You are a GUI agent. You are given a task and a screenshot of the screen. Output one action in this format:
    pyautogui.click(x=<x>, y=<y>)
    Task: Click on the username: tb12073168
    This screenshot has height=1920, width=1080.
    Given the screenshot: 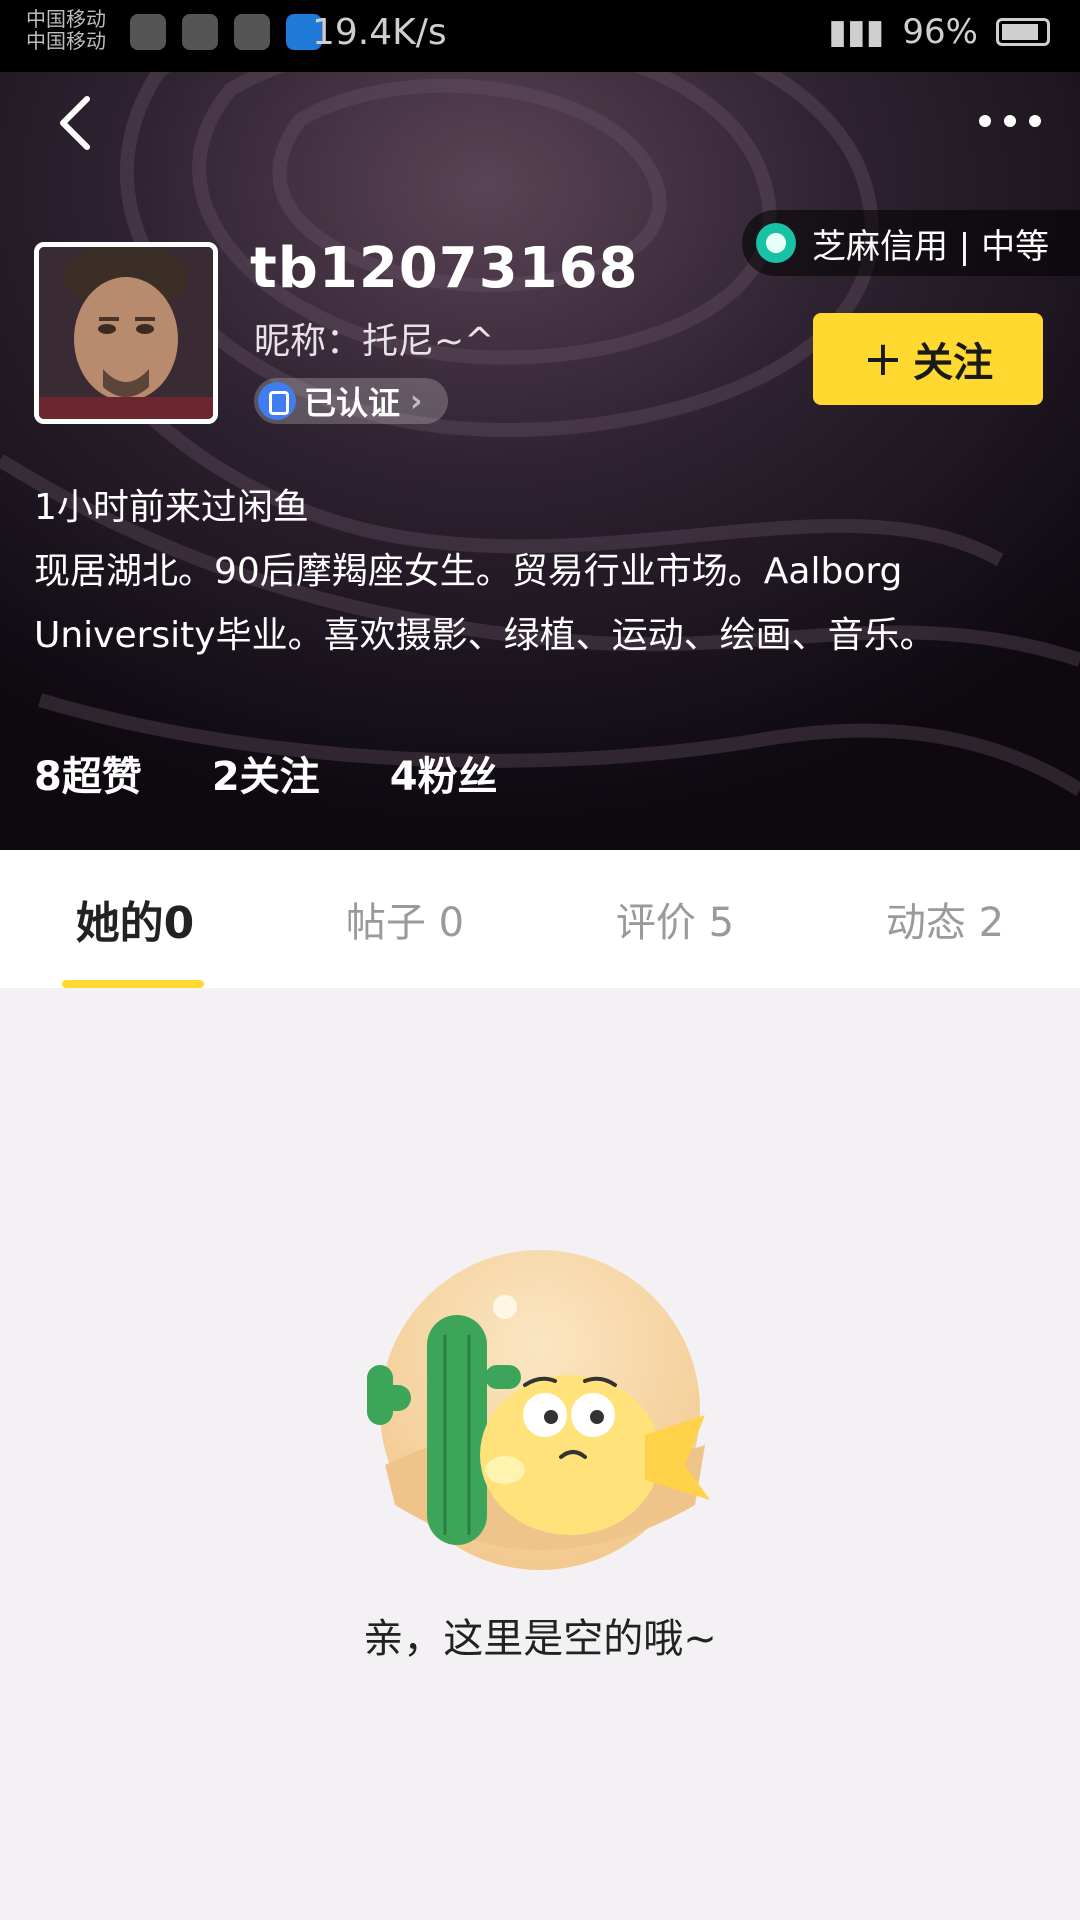 What is the action you would take?
    pyautogui.click(x=444, y=268)
    